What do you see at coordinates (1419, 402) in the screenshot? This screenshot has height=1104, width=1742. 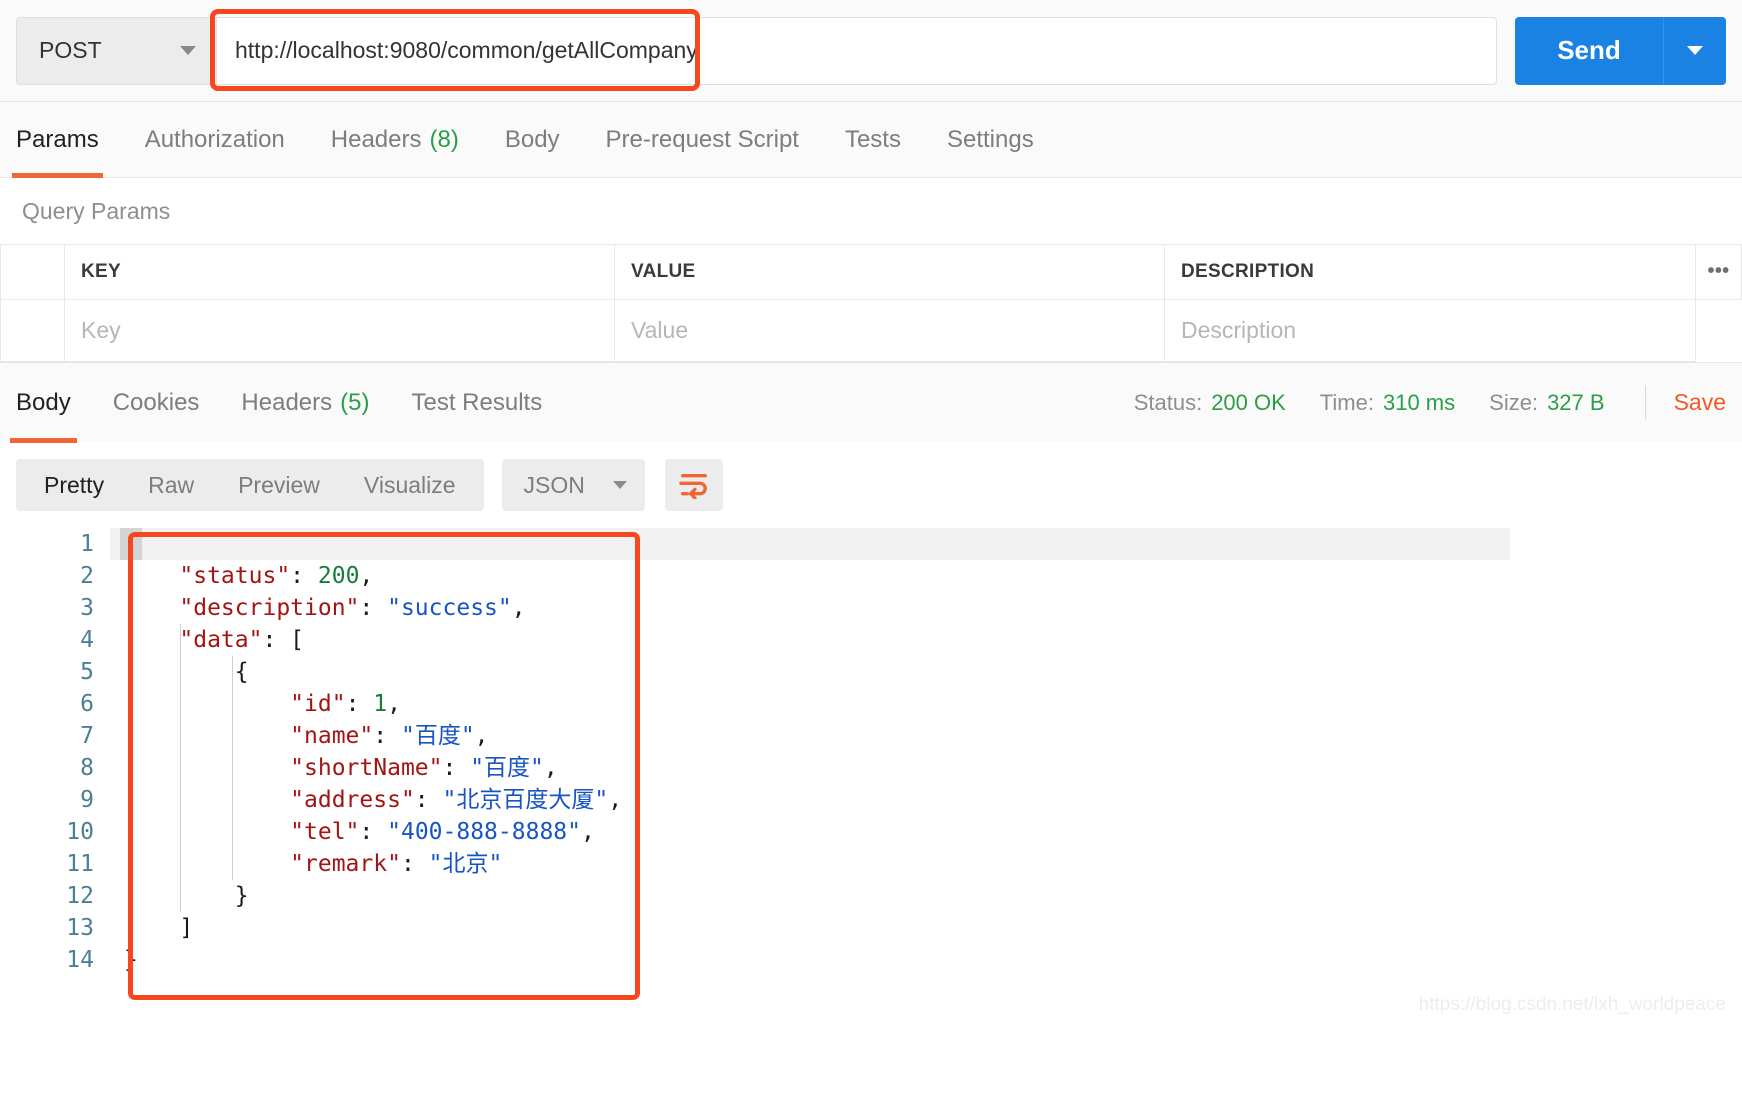 I see `time-value: 310 ms` at bounding box center [1419, 402].